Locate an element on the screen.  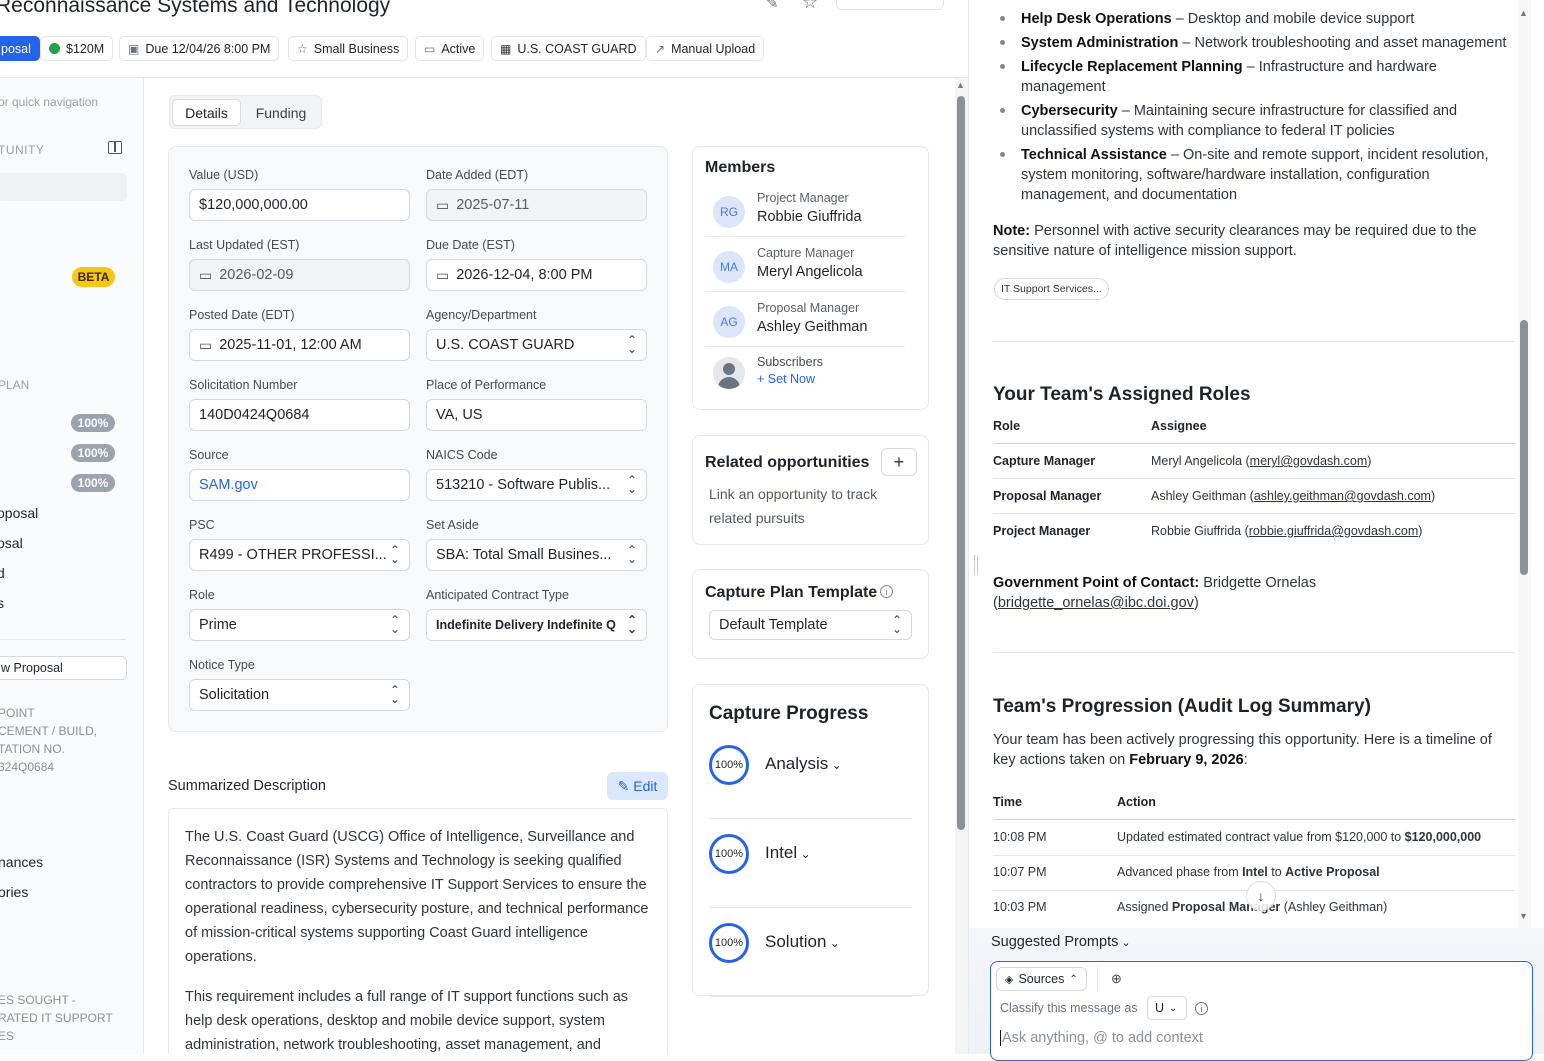
bullet-term: Help Desk Operations is located at coordinates (1096, 19).